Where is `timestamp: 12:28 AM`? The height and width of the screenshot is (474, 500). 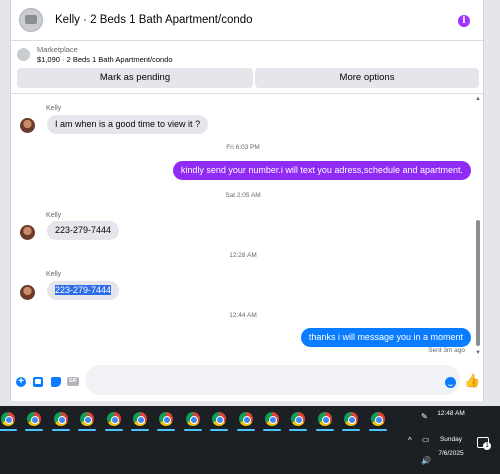 timestamp: 12:28 AM is located at coordinates (243, 255).